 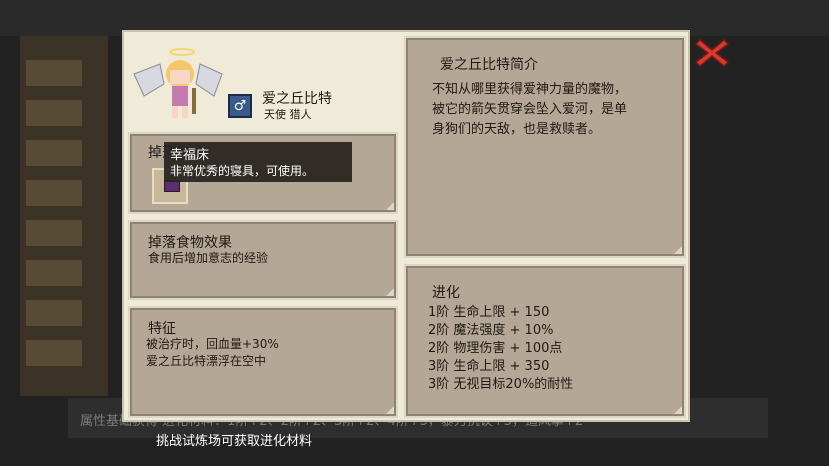 I want to click on character-tags: 天使 猎人, so click(x=288, y=114).